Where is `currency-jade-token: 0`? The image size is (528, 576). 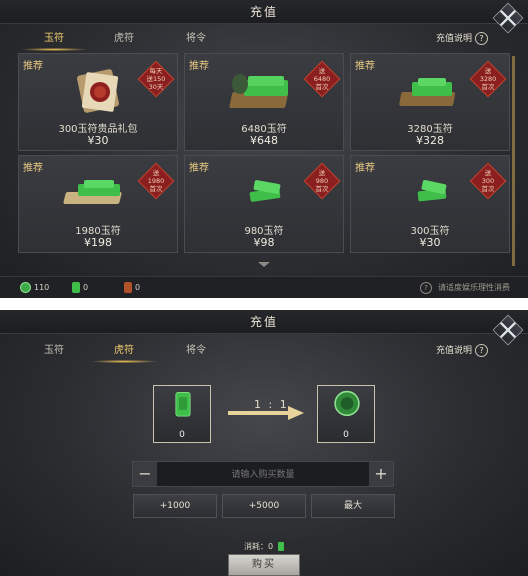 currency-jade-token: 0 is located at coordinates (80, 288).